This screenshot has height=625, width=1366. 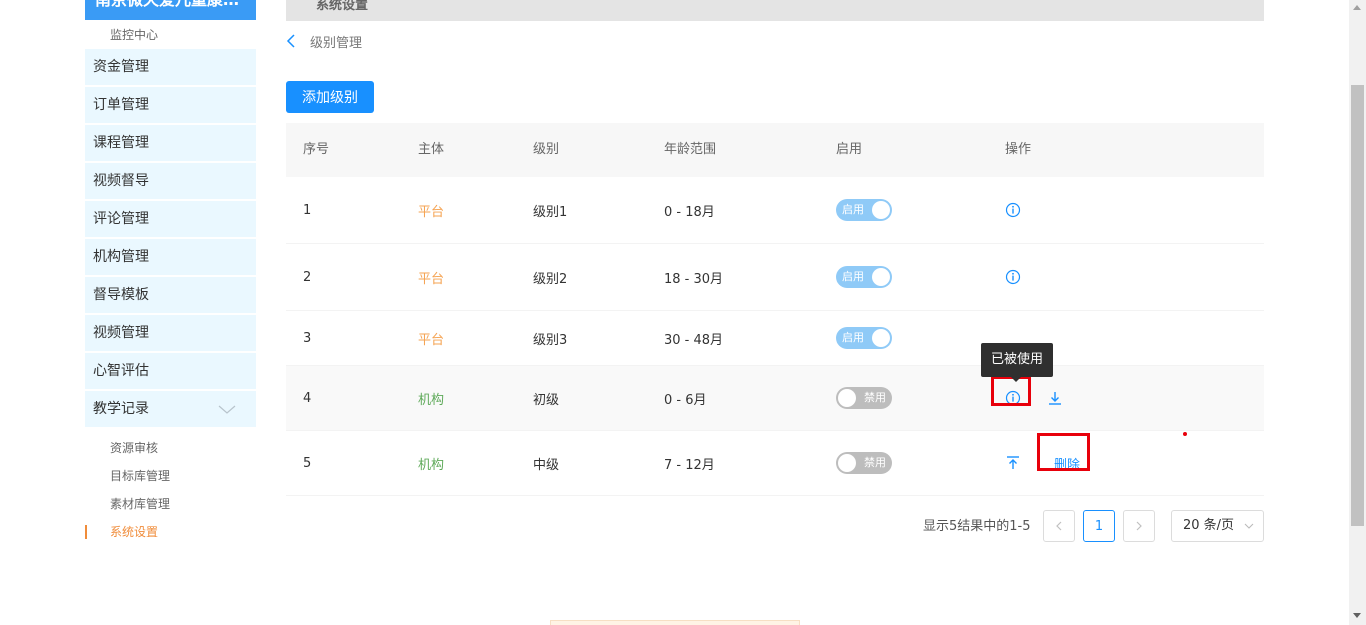 What do you see at coordinates (170, 448) in the screenshot?
I see `sidebar-subitem-resource-review: 资源审核` at bounding box center [170, 448].